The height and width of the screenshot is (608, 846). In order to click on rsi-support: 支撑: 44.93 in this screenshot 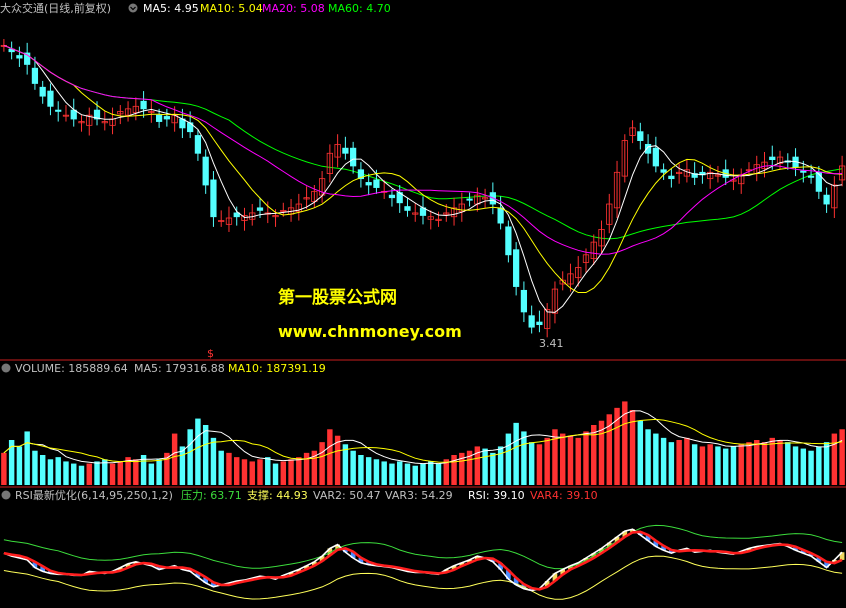, I will do `click(277, 495)`.